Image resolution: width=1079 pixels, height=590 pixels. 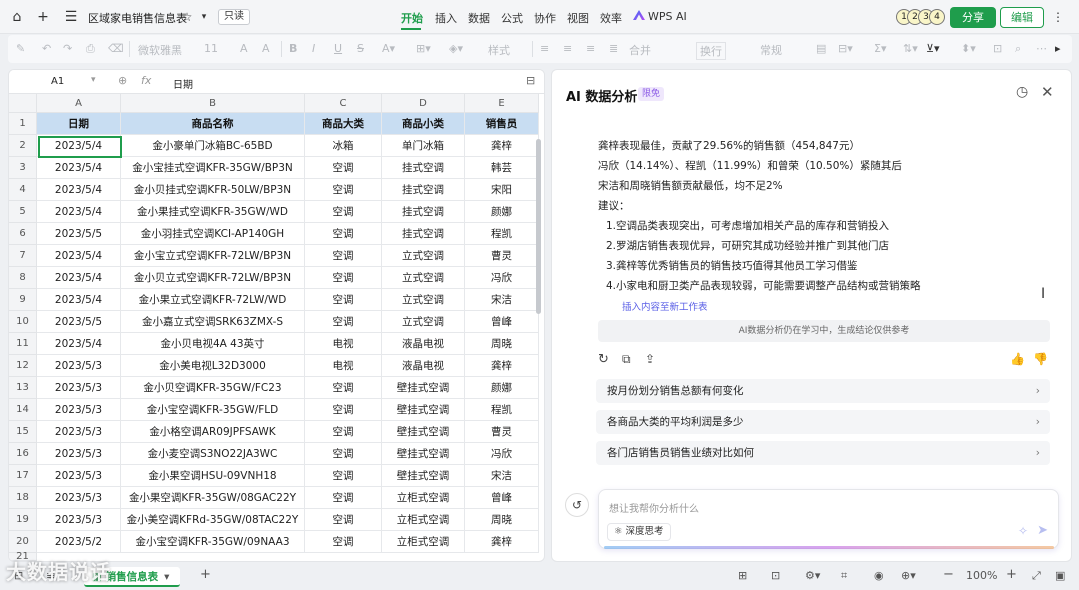 I want to click on find-icon: ⌕, so click(x=1018, y=49).